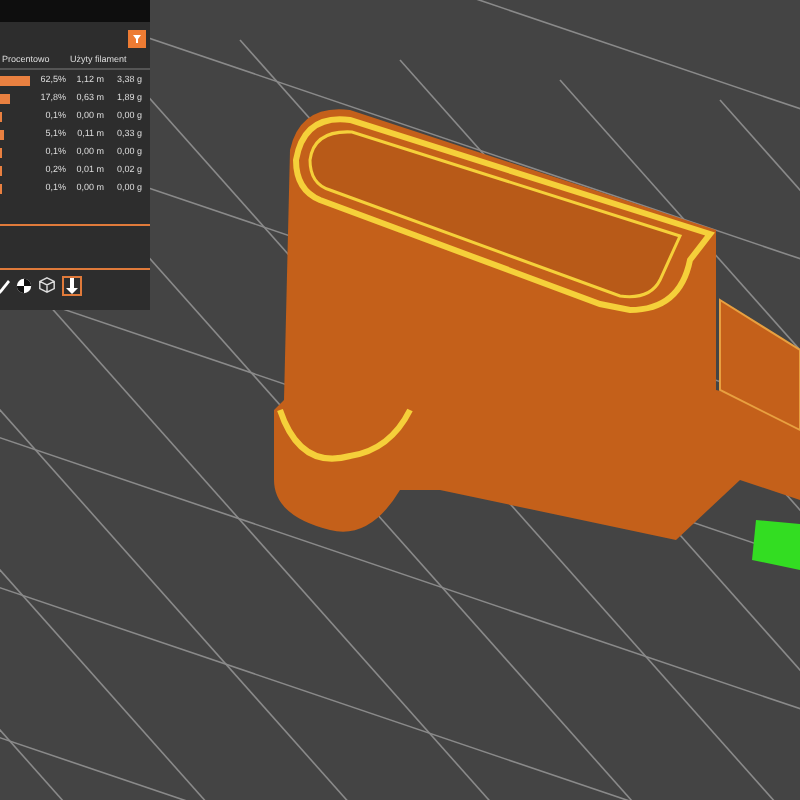 This screenshot has height=800, width=800. I want to click on filter-button, so click(137, 39).